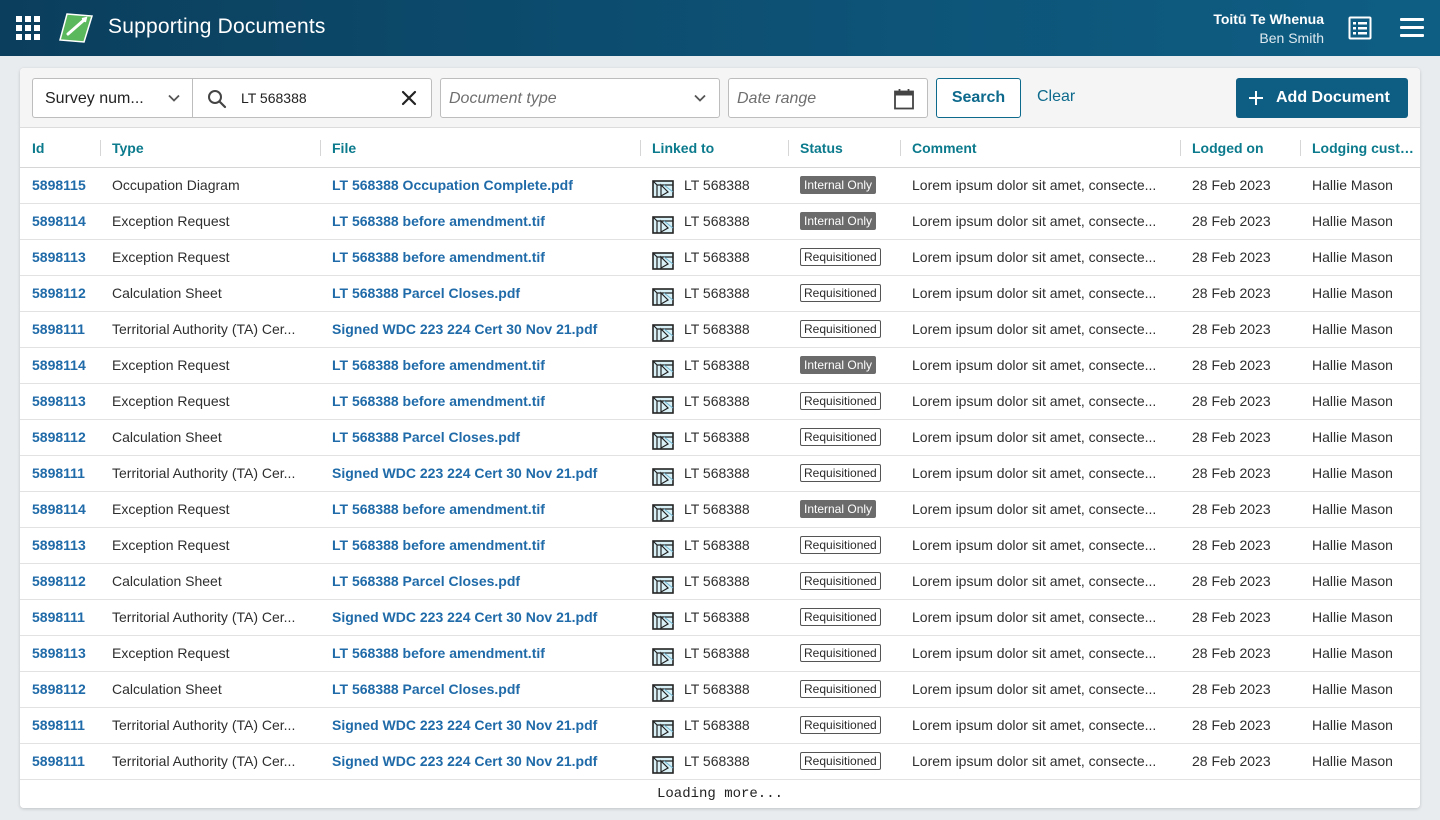 The width and height of the screenshot is (1440, 820). Describe the element at coordinates (852, 148) in the screenshot. I see `column-header-status: Status` at that location.